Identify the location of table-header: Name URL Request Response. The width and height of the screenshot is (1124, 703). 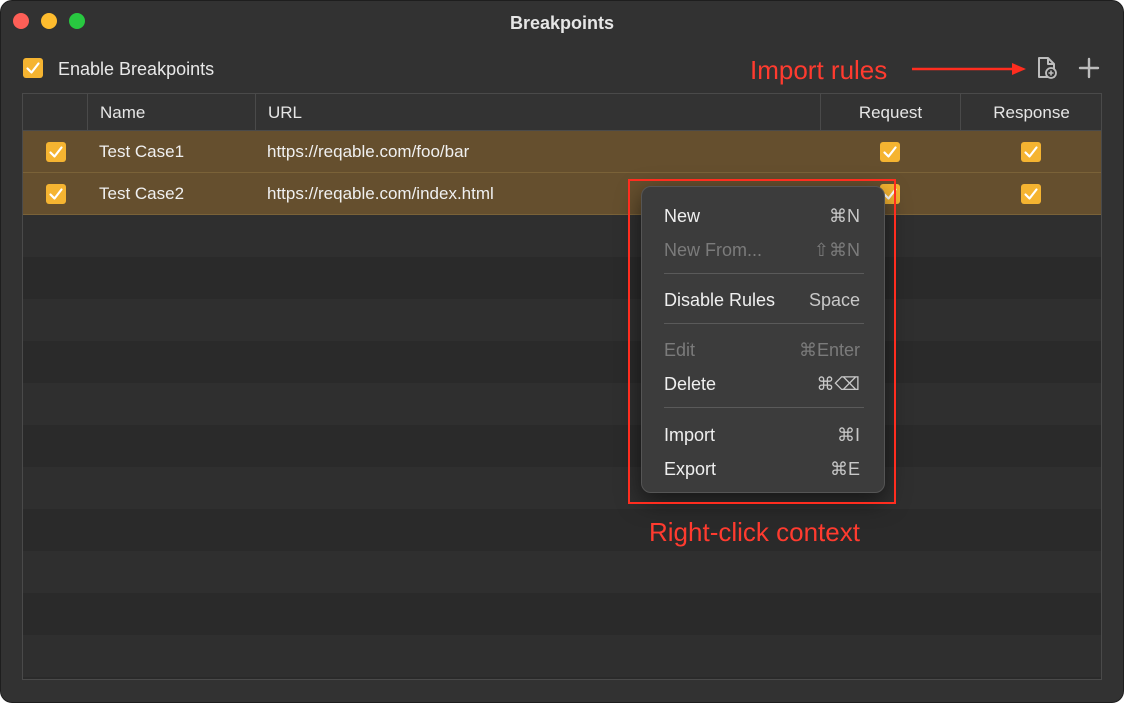
(562, 112).